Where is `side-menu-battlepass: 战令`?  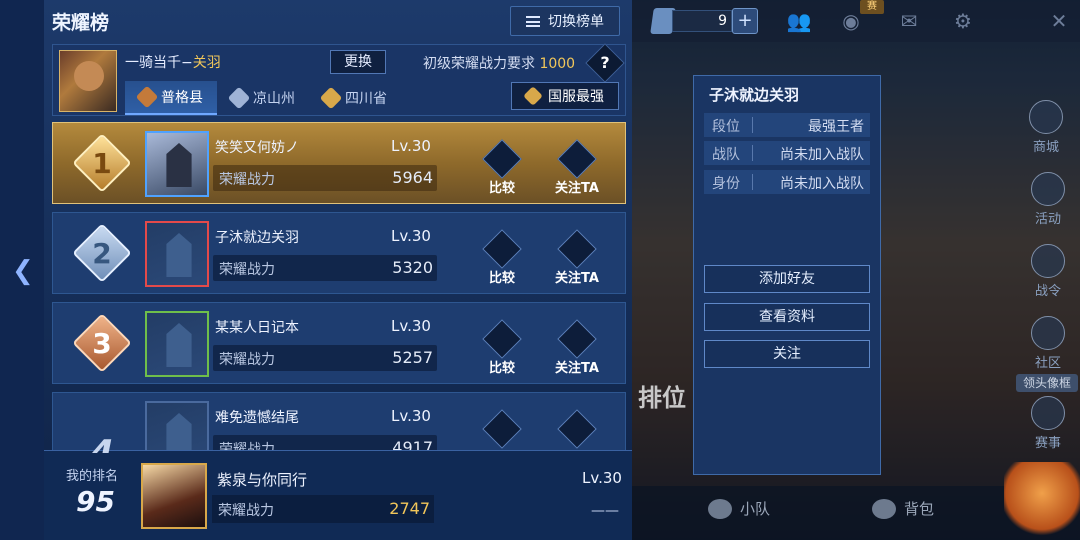
side-menu-battlepass: 战令 is located at coordinates (1048, 271).